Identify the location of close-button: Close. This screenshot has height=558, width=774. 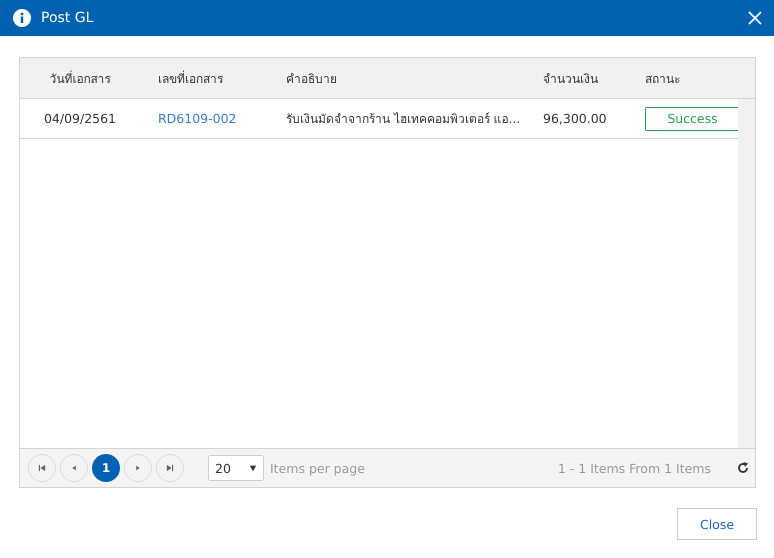
(717, 524).